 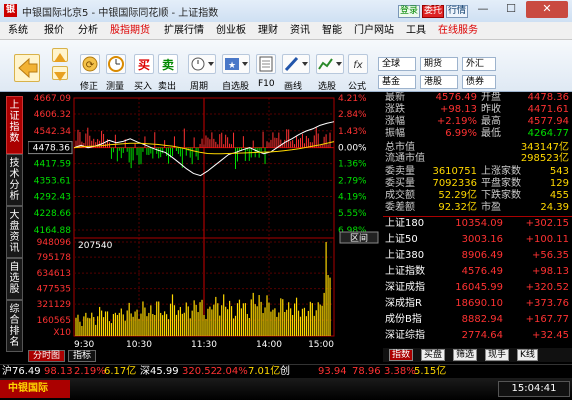 What do you see at coordinates (18, 31) in the screenshot?
I see `menu-item-system: 系统` at bounding box center [18, 31].